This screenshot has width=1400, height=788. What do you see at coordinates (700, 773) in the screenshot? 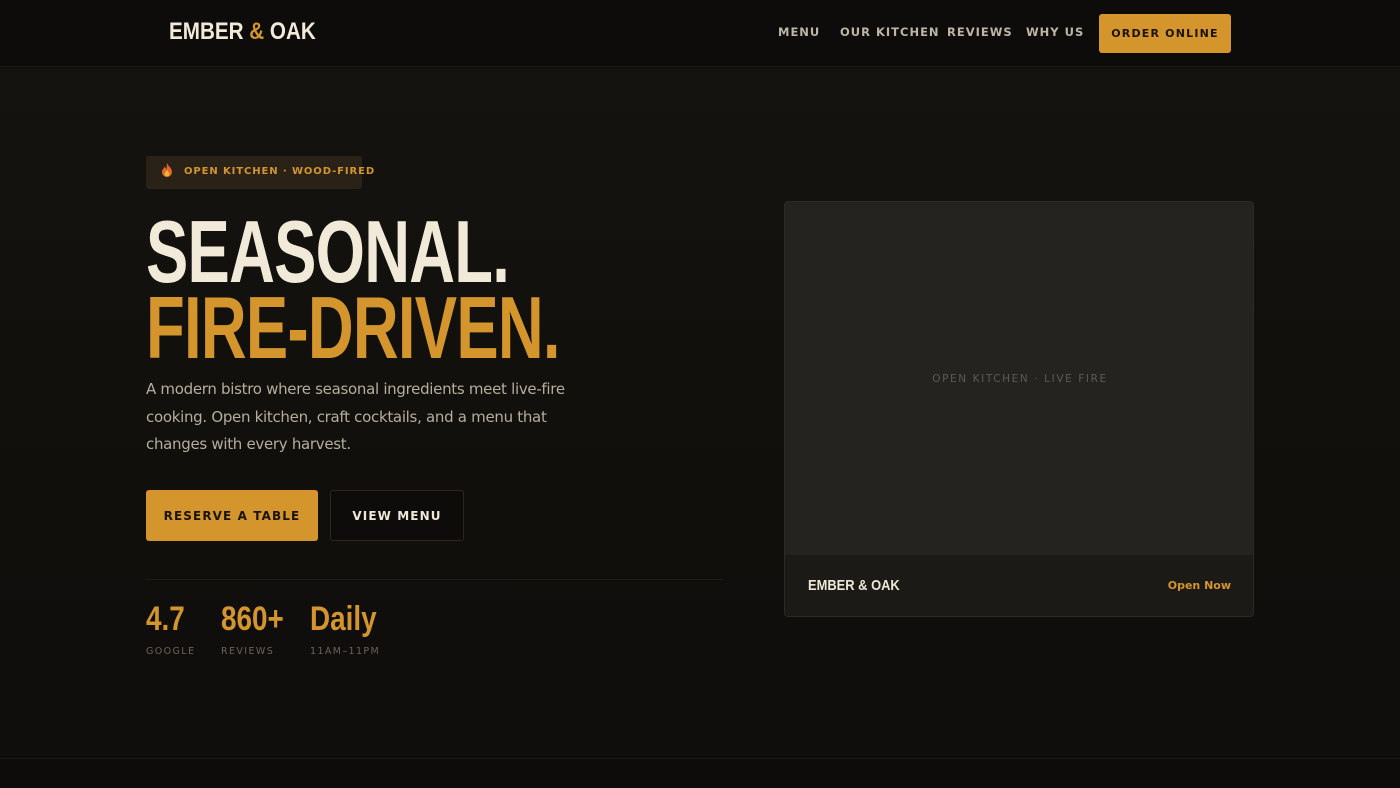
I see `next-section-edge` at bounding box center [700, 773].